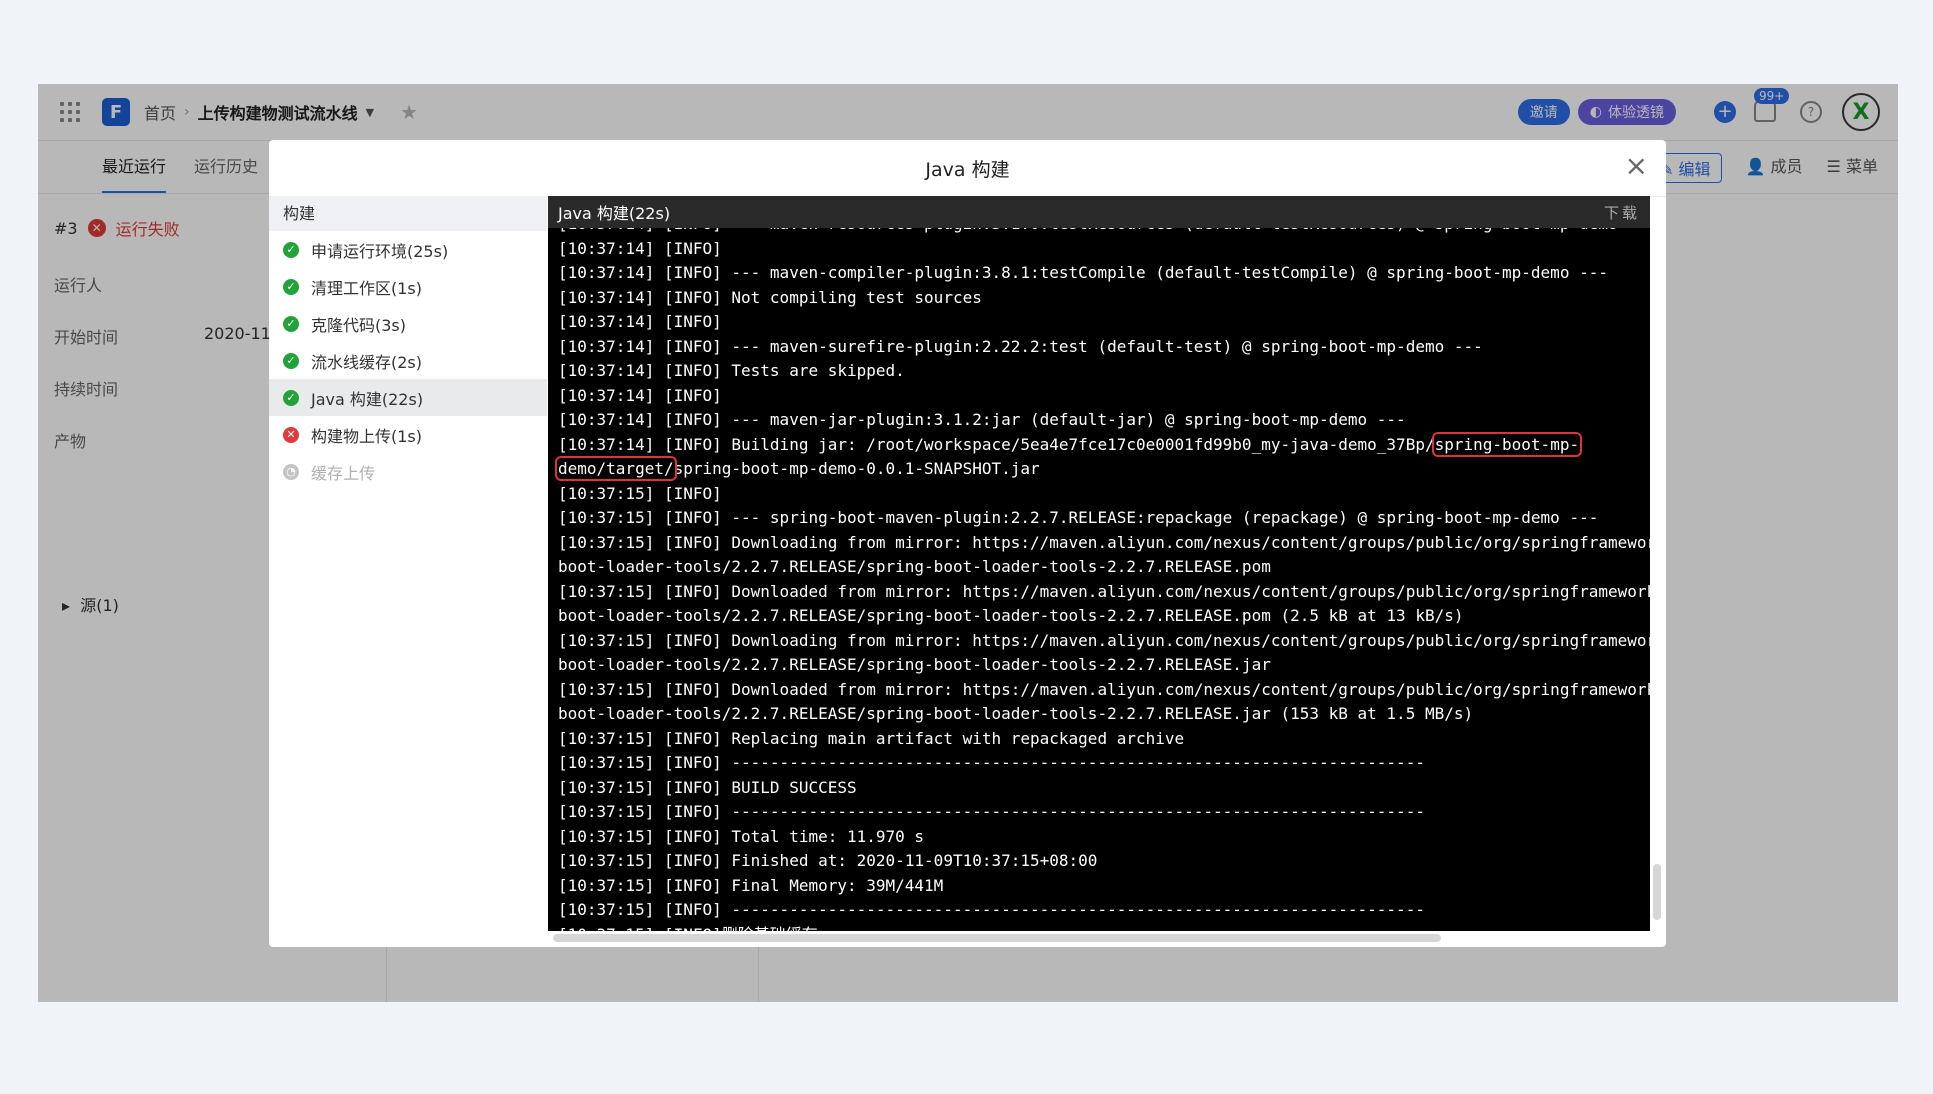 The image size is (1933, 1094). Describe the element at coordinates (367, 362) in the screenshot. I see `build-step-label: 流水线缓存(2s)` at that location.